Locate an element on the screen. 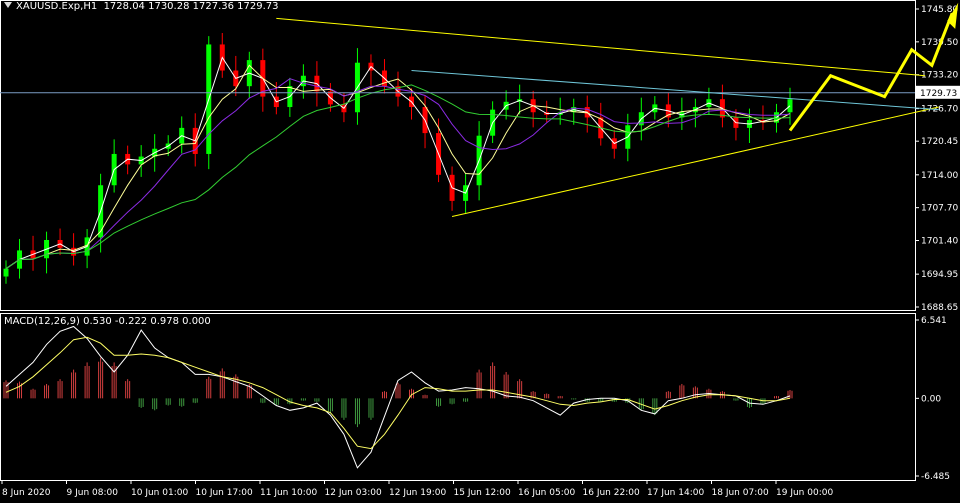  time-axis-label: 12 Jun 03:00 is located at coordinates (353, 493).